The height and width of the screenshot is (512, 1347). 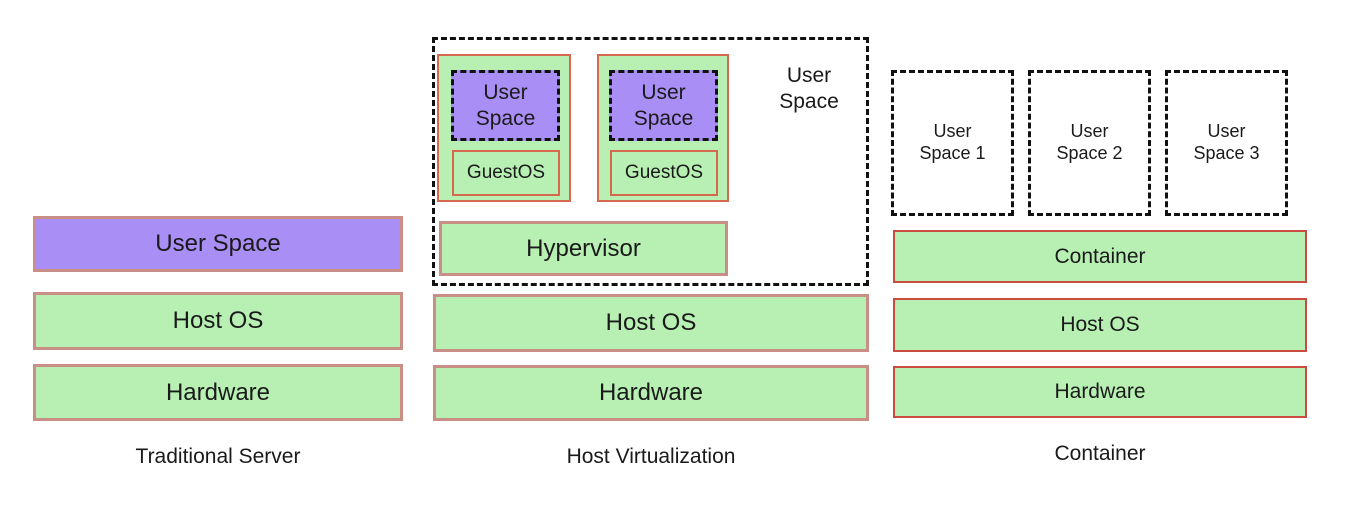 I want to click on container-hardware-label: Hardware, so click(x=1100, y=392).